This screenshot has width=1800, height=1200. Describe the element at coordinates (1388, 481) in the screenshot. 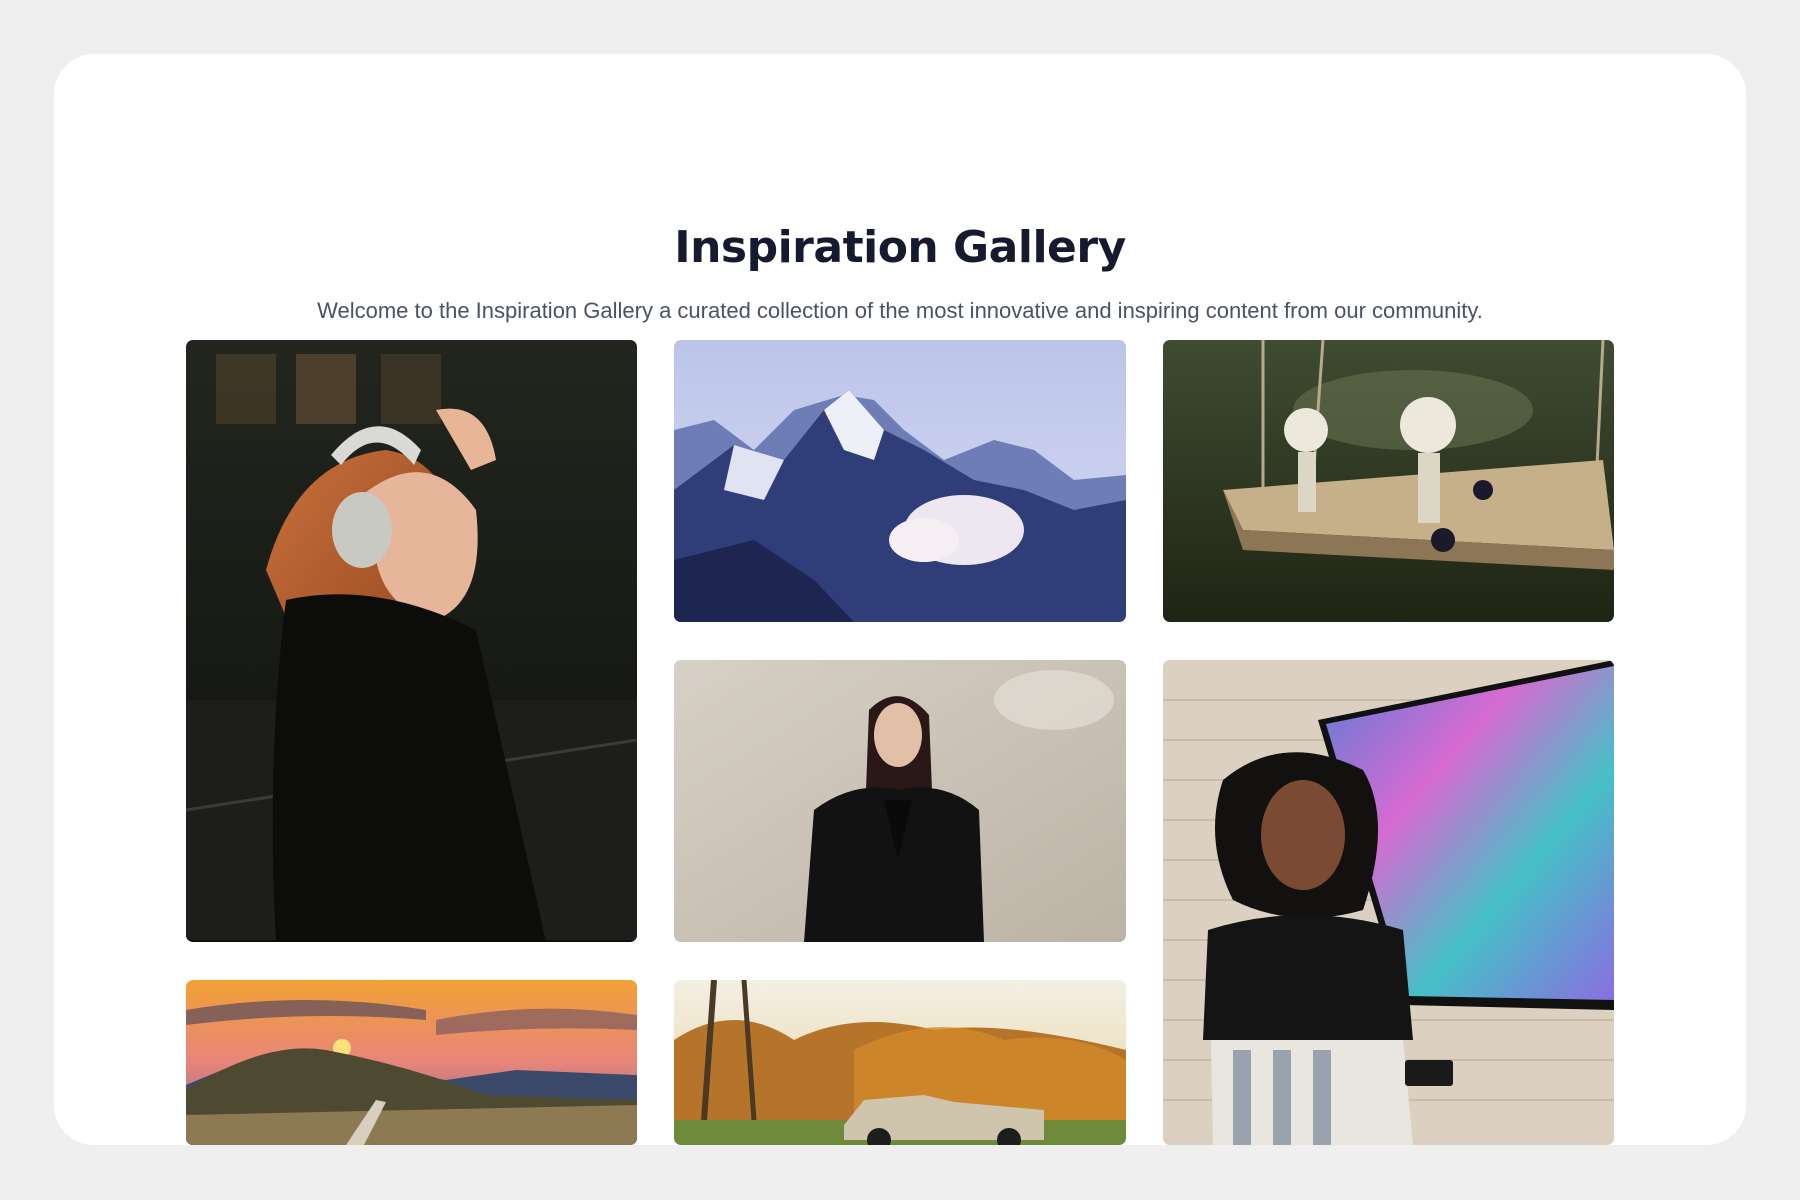

I see `gallery-photo-skeletons-swing` at that location.